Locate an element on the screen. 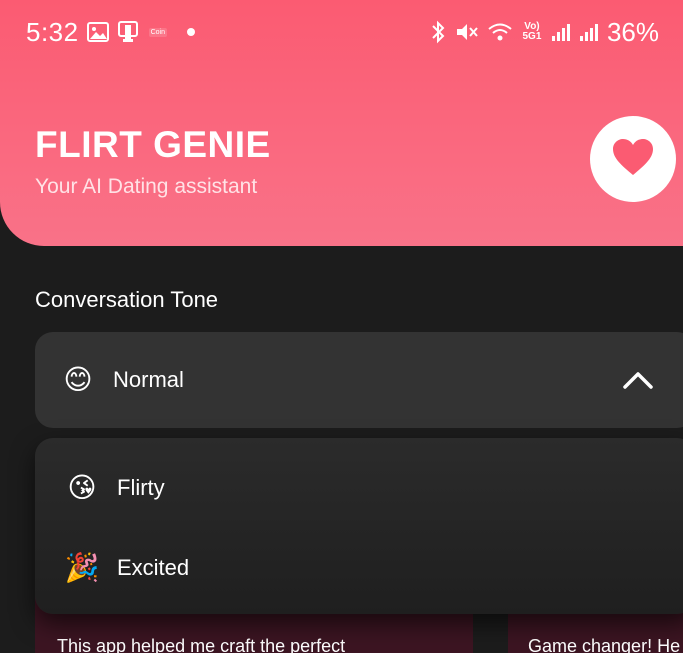  status-bar-left: 5:32 Coin is located at coordinates (111, 32).